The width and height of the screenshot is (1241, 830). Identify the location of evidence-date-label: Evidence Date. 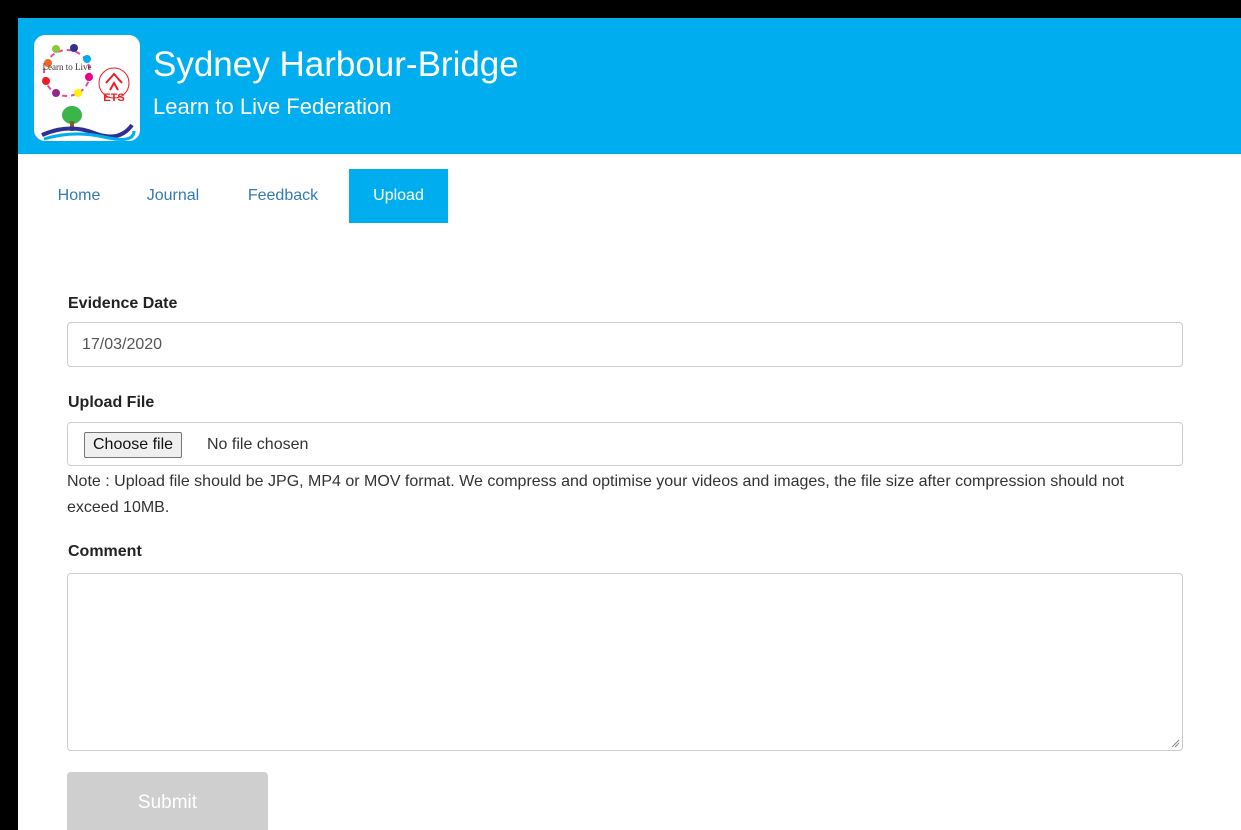
(123, 303).